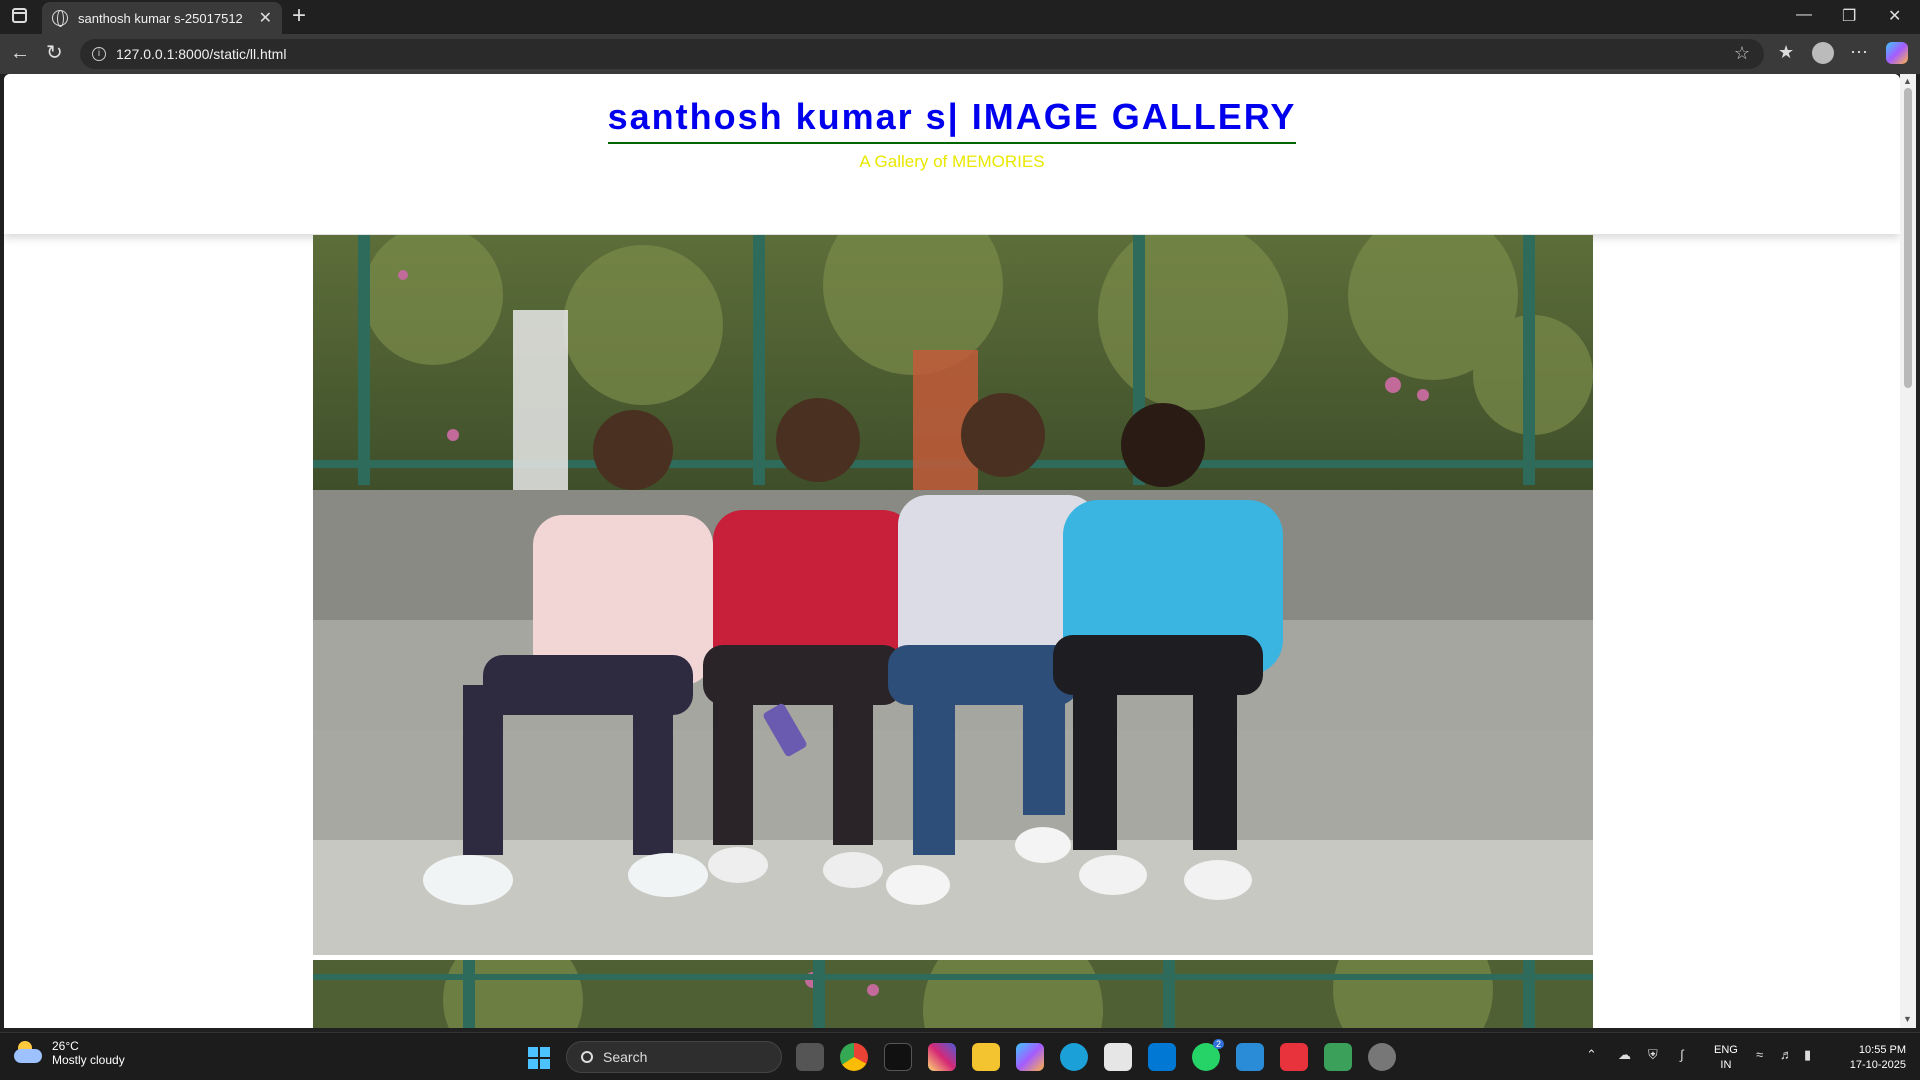  I want to click on copilot-icon, so click(1897, 53).